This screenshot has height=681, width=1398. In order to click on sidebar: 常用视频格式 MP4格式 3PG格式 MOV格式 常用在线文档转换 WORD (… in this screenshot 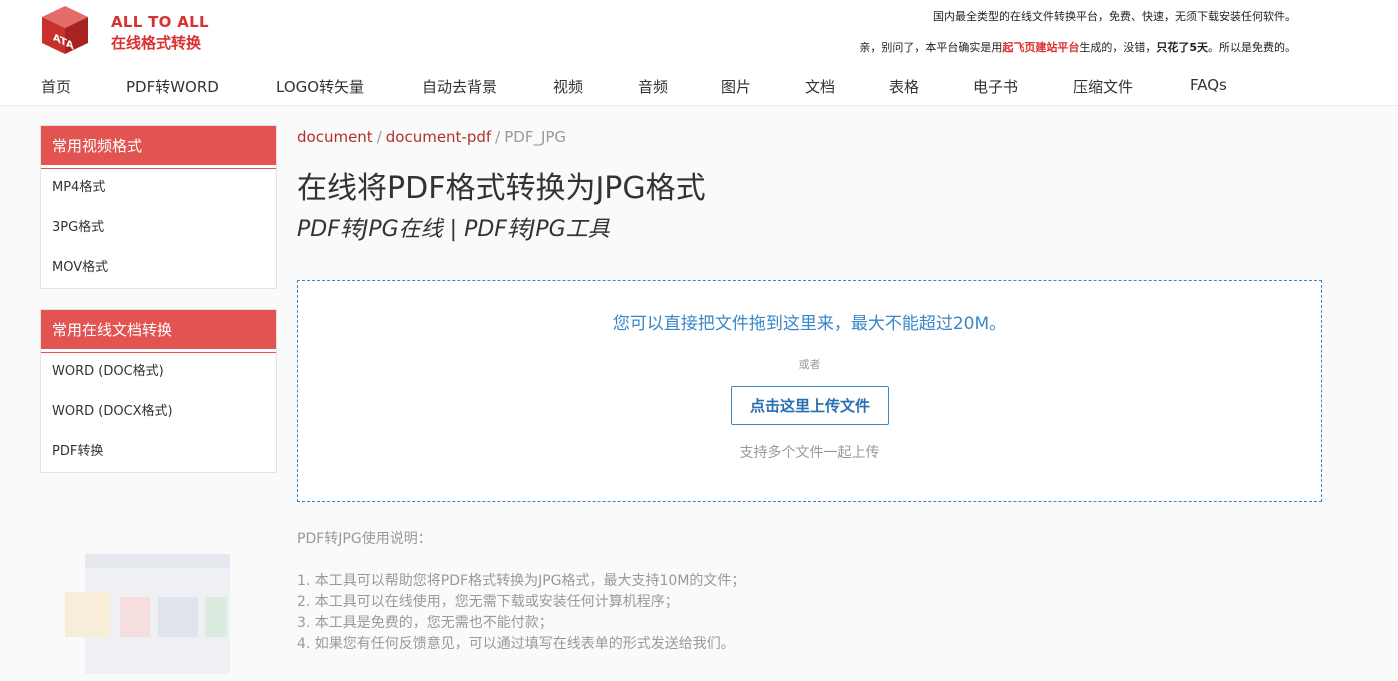, I will do `click(158, 309)`.